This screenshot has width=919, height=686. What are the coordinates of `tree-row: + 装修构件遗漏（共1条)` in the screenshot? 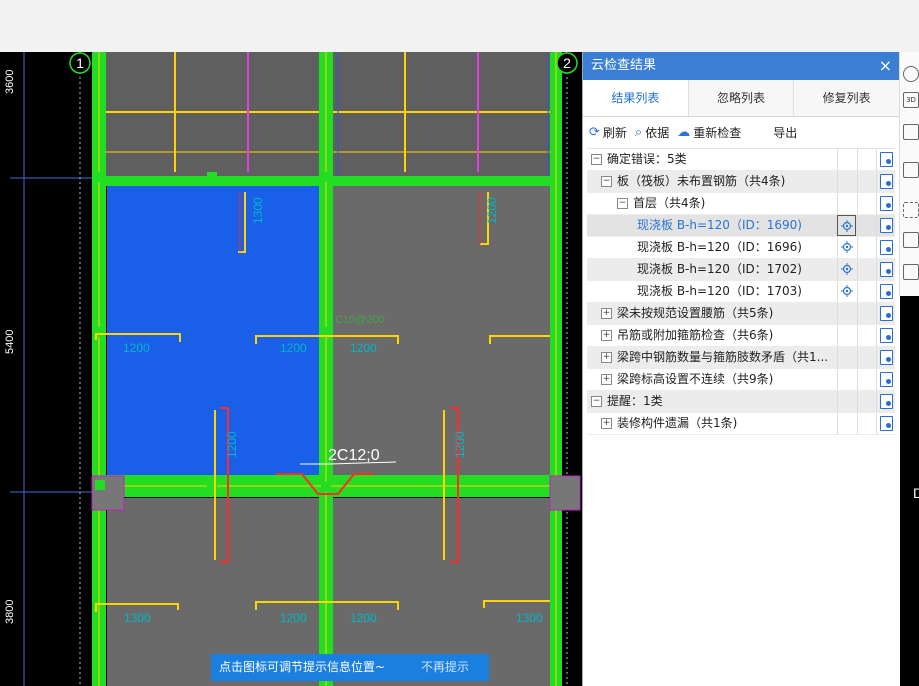 It's located at (741, 424).